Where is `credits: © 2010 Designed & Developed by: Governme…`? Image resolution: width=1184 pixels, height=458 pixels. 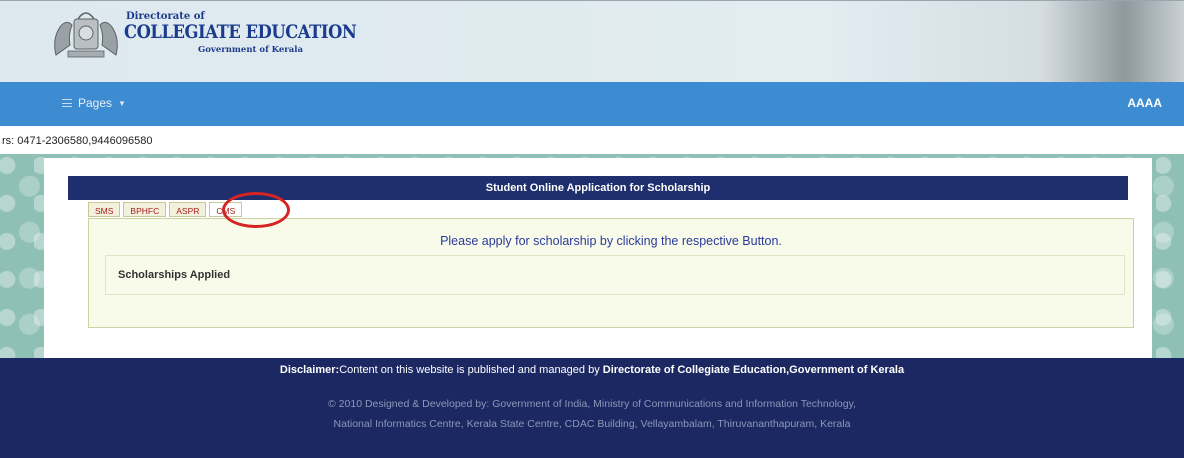 credits: © 2010 Designed & Developed by: Governme… is located at coordinates (592, 414).